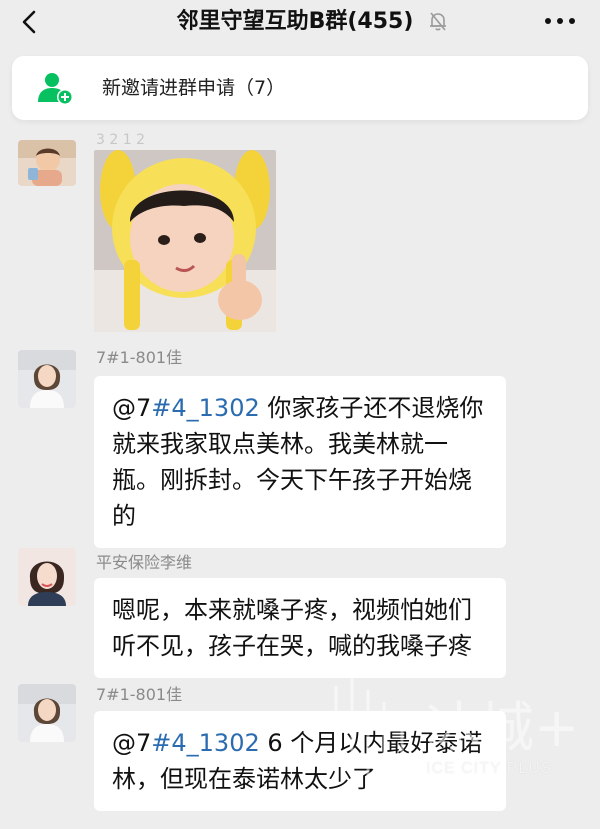 This screenshot has height=829, width=600. Describe the element at coordinates (55, 89) in the screenshot. I see `add-contact-icon` at that location.